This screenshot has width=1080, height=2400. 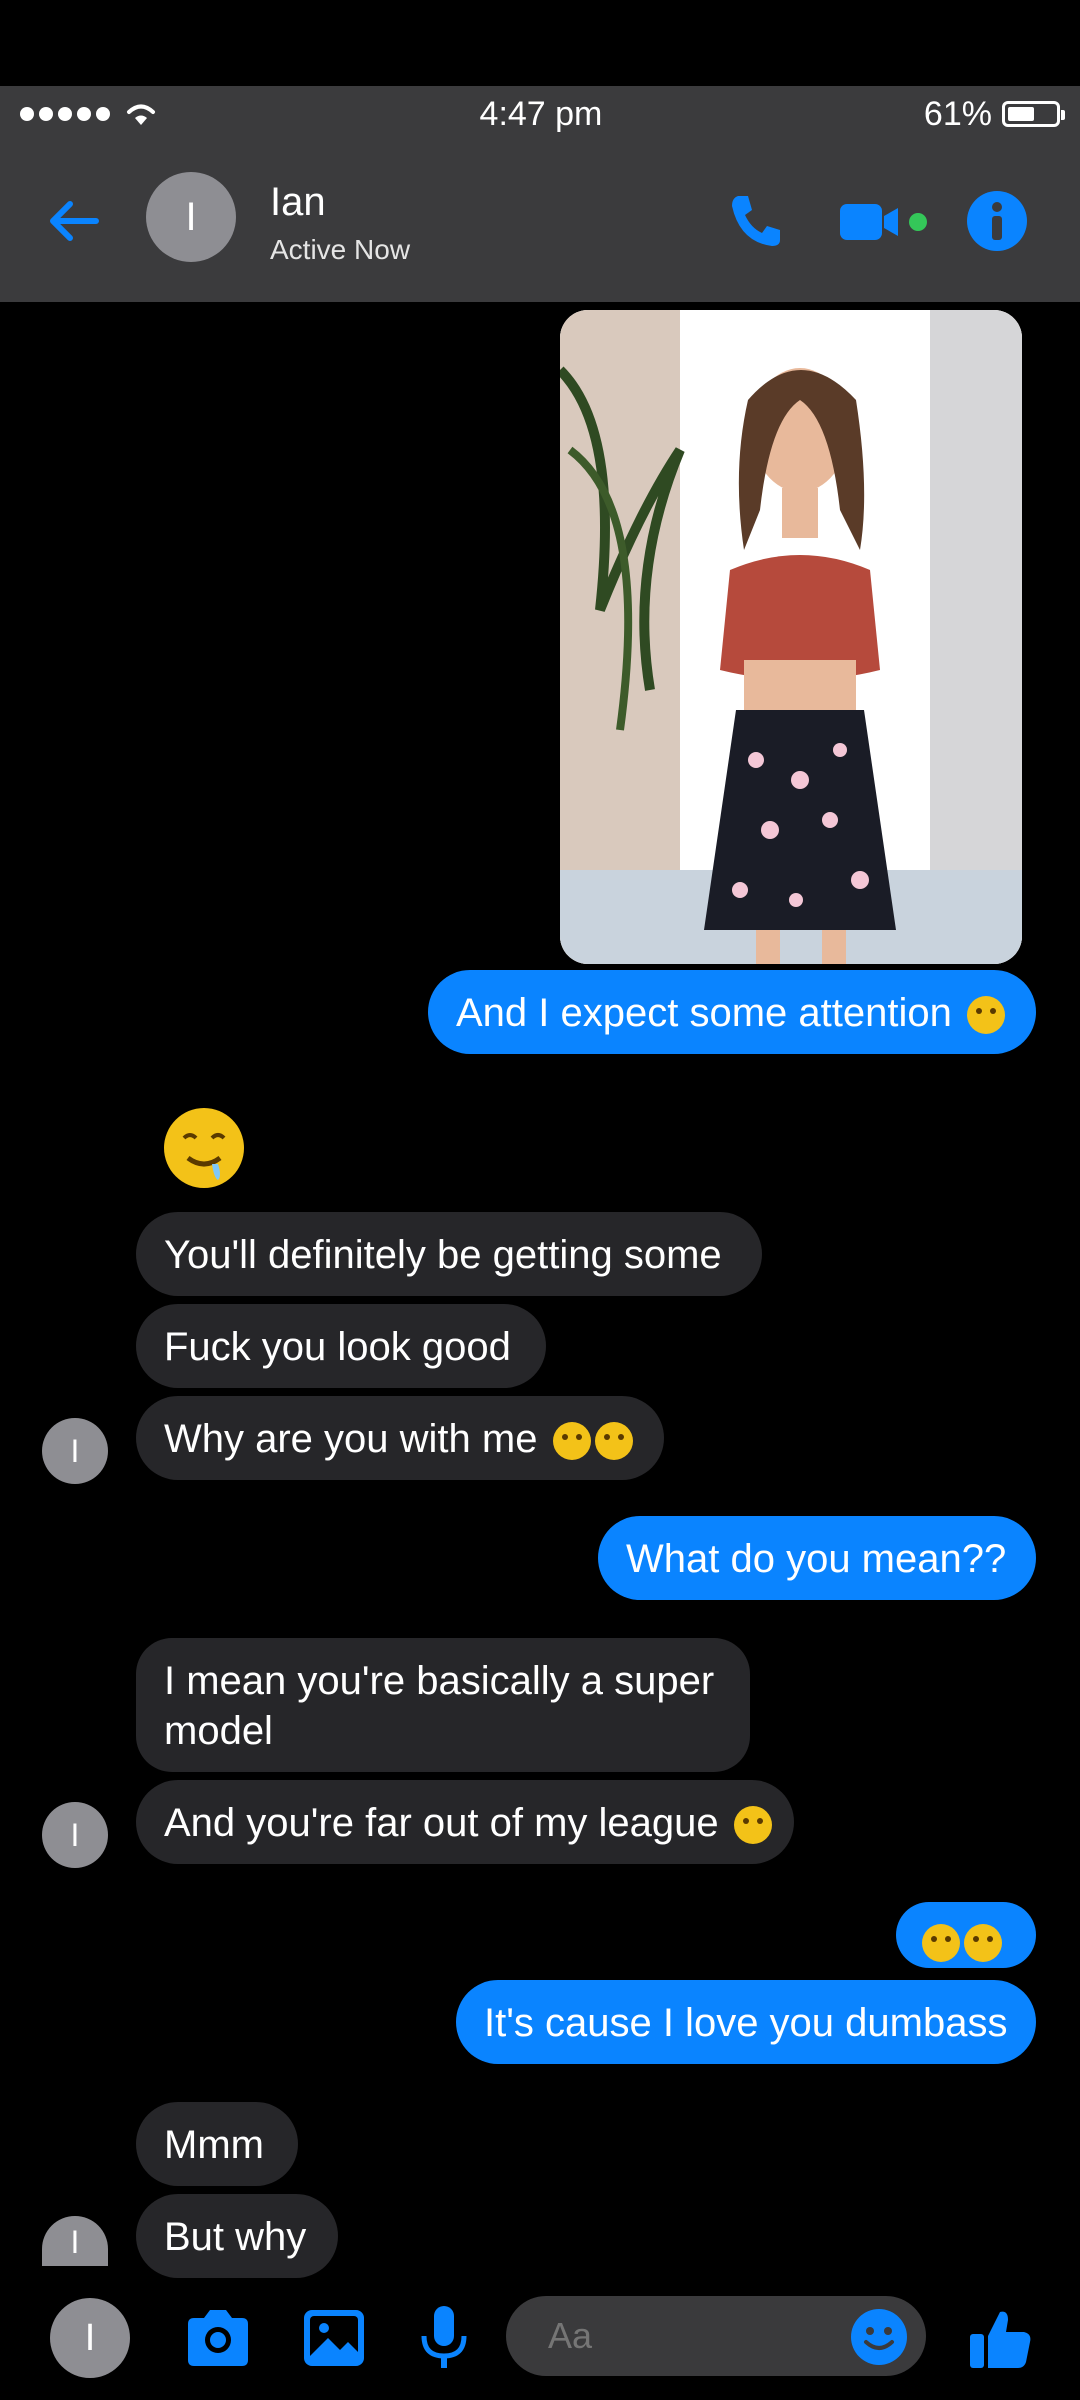 I want to click on message-text: And you're far out of my league, so click(x=441, y=1823).